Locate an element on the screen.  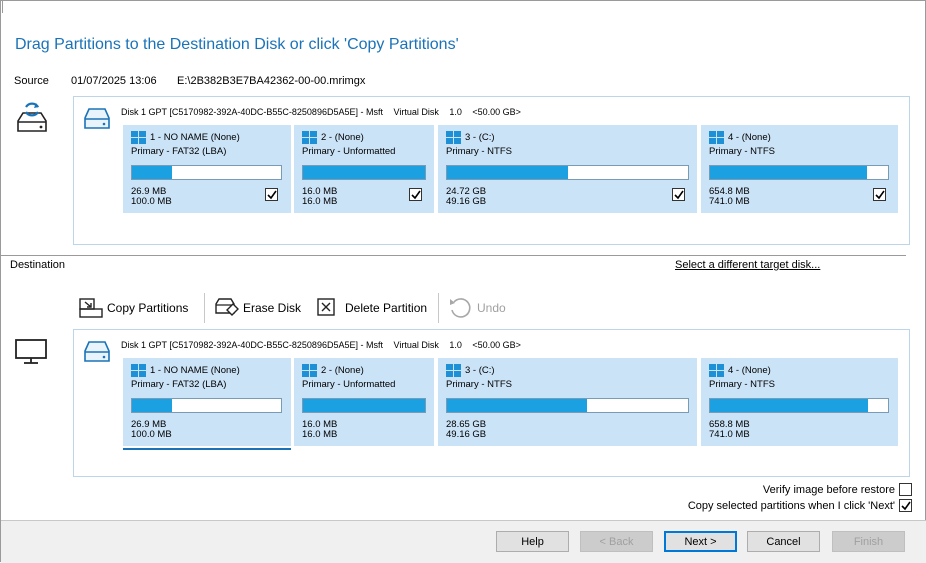
monitor-icon is located at coordinates (31, 352).